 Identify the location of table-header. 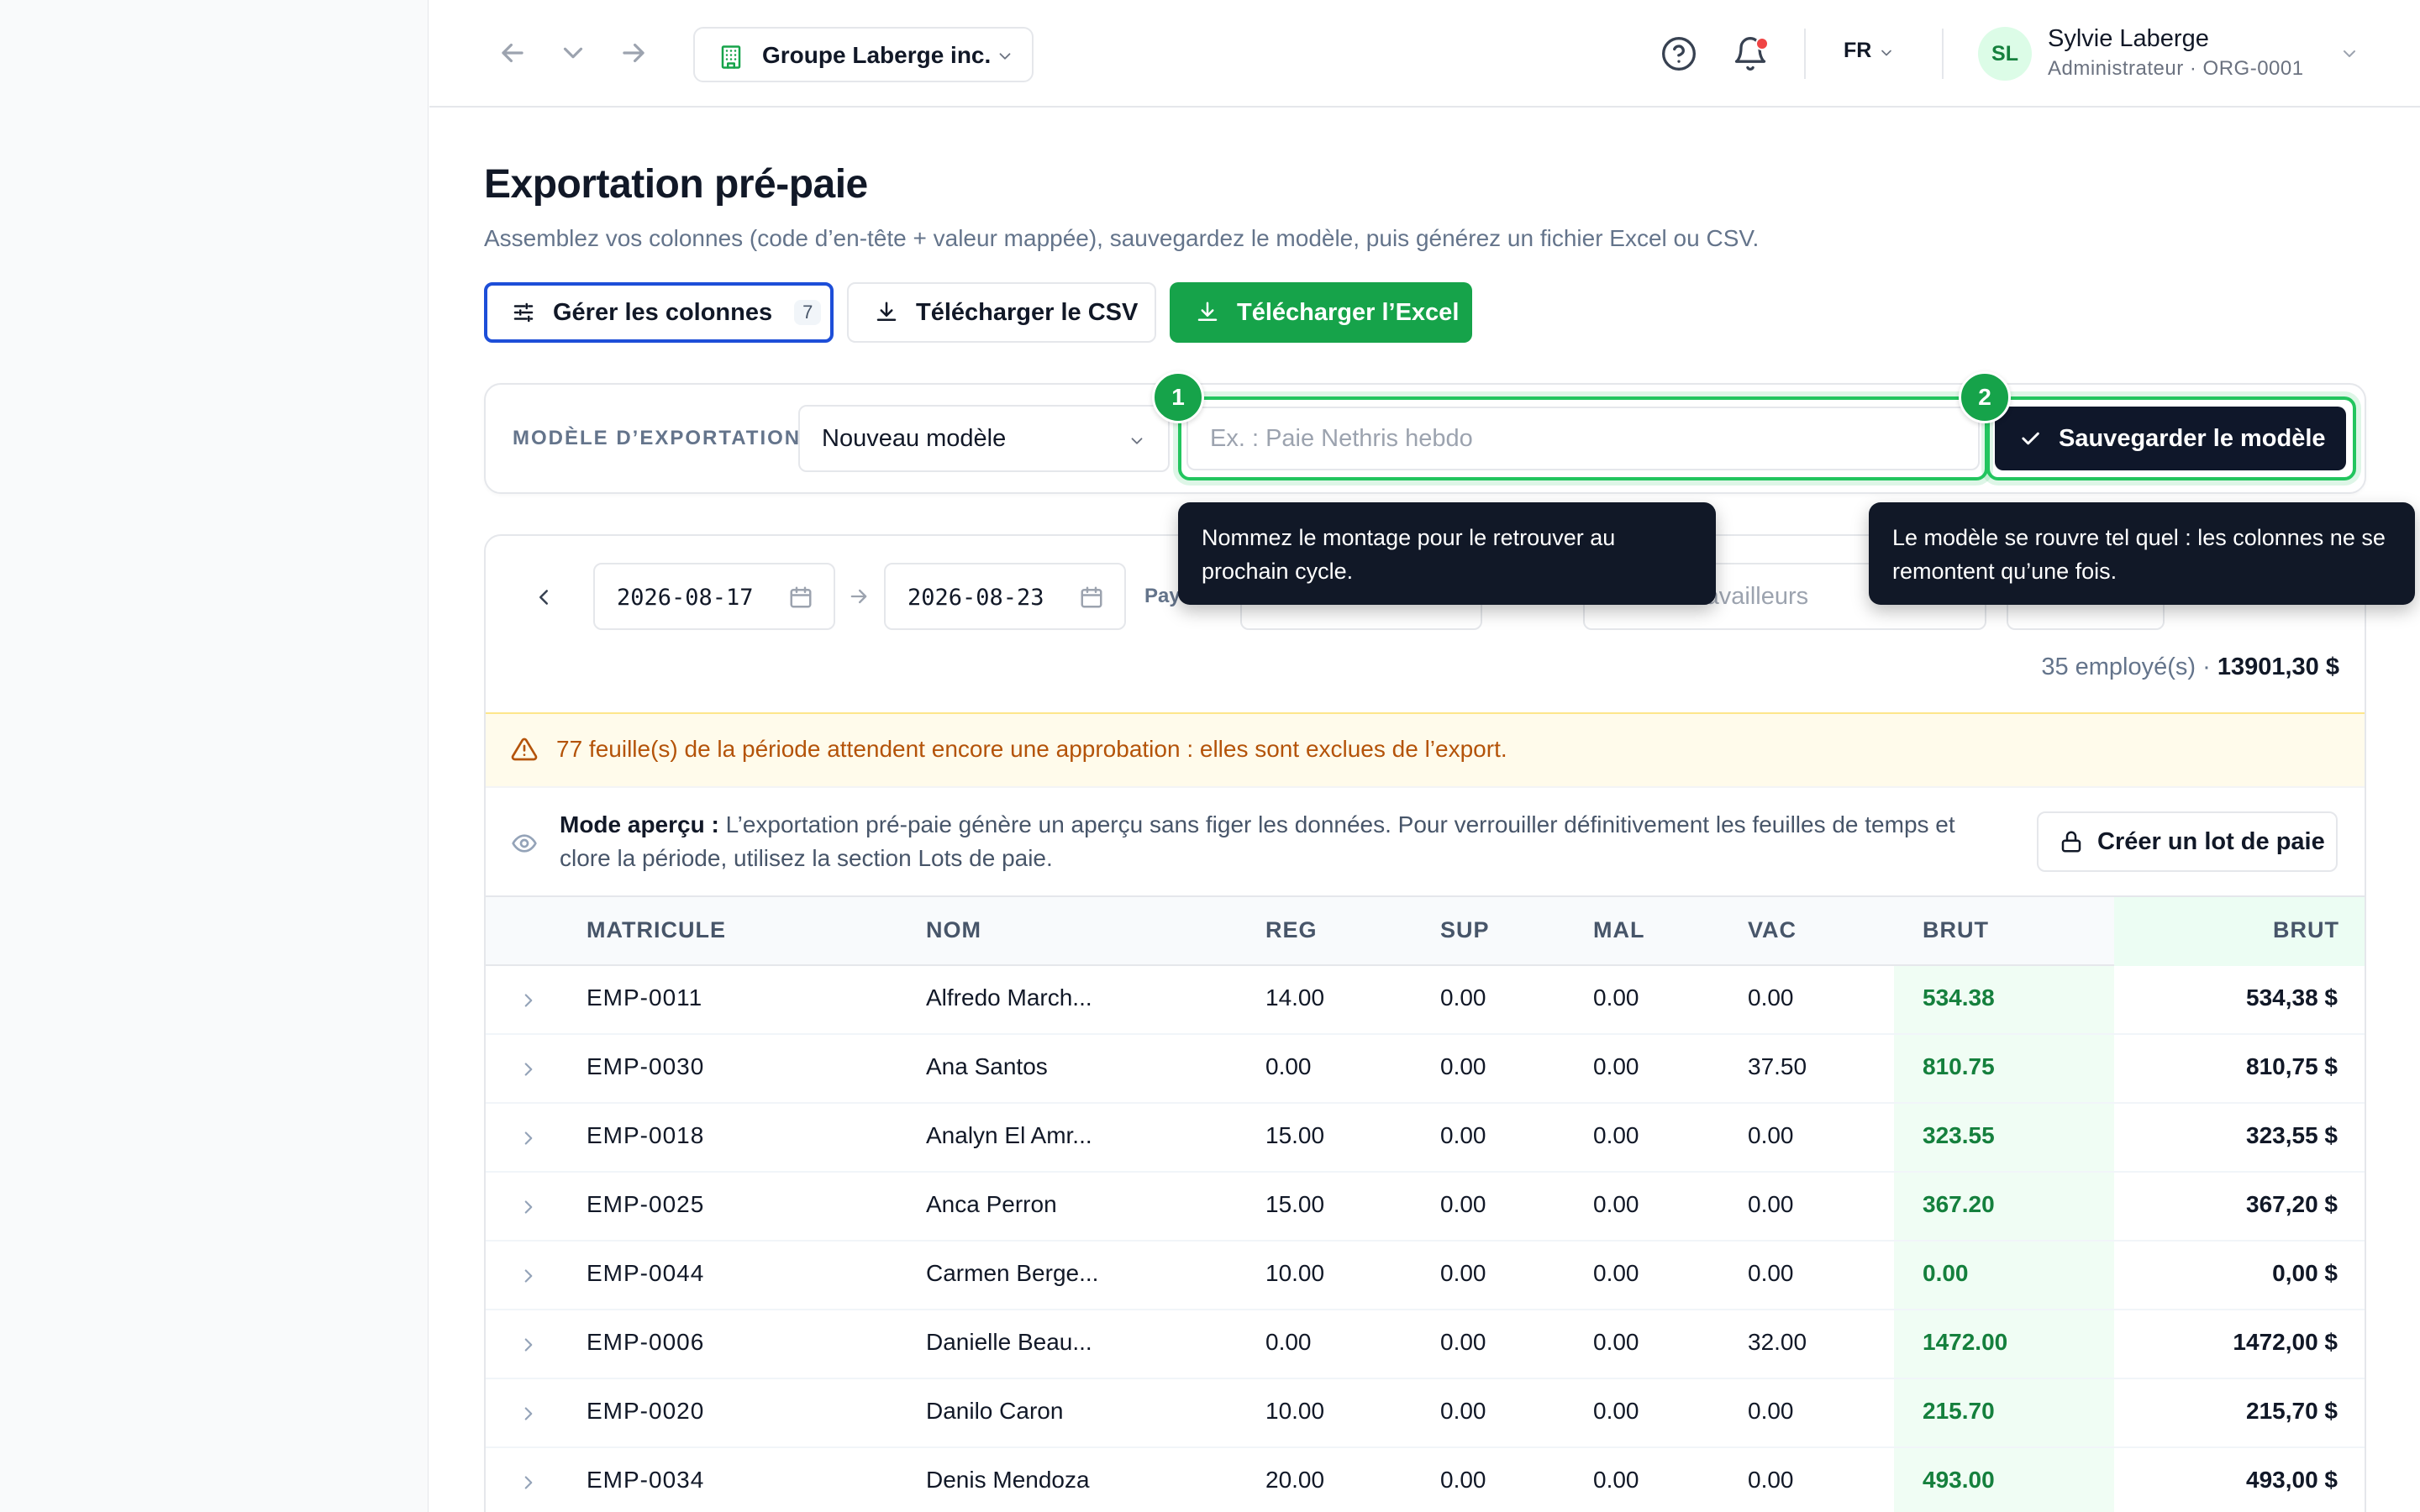
(1425, 931).